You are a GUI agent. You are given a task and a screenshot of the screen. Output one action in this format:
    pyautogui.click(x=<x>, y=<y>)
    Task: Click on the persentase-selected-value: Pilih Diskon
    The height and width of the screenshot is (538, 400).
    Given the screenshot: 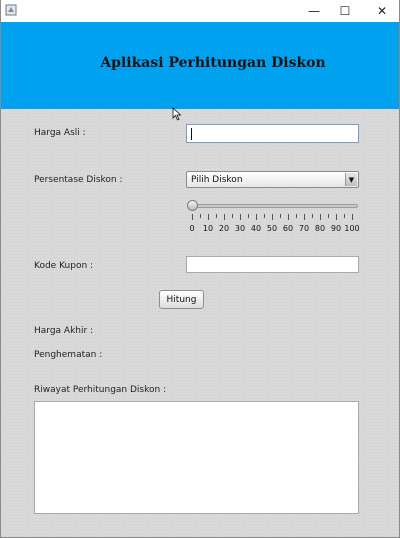 What is the action you would take?
    pyautogui.click(x=217, y=180)
    